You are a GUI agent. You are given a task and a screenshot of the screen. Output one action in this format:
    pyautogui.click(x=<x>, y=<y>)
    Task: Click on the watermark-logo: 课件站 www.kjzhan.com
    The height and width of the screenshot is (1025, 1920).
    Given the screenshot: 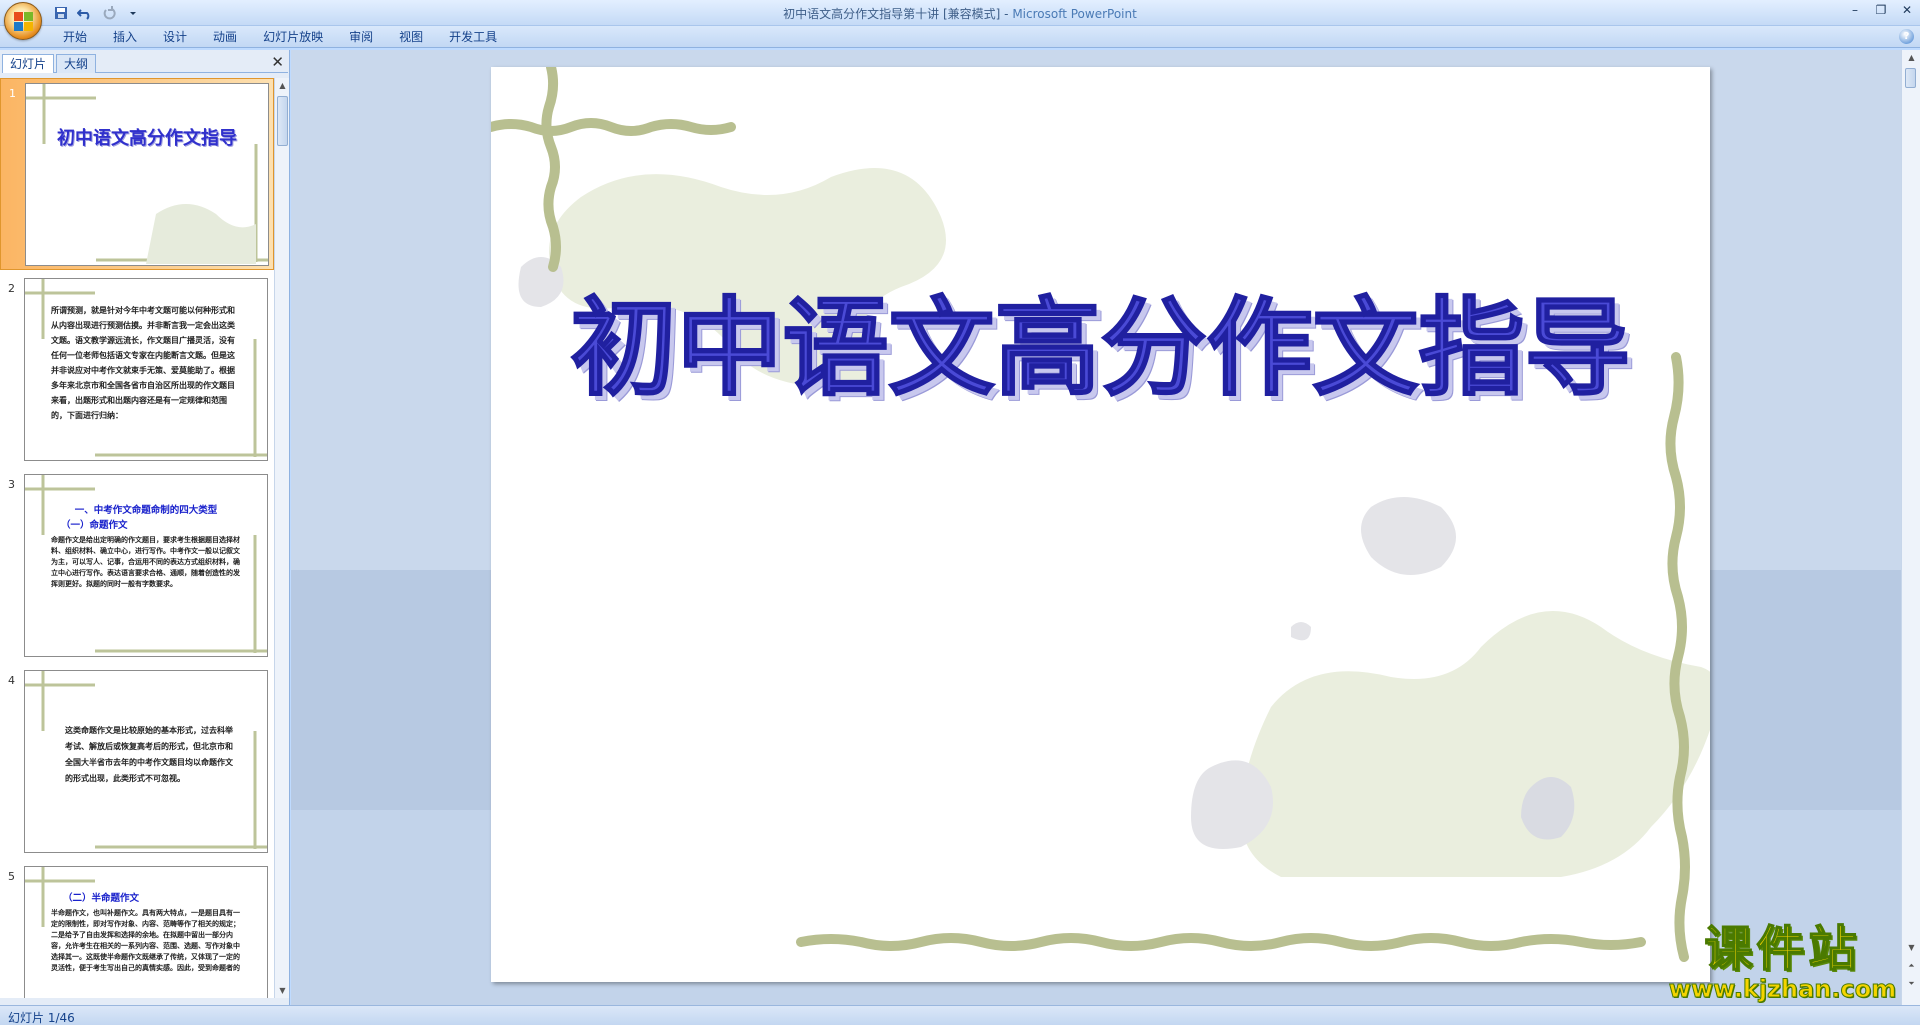 What is the action you would take?
    pyautogui.click(x=1782, y=962)
    